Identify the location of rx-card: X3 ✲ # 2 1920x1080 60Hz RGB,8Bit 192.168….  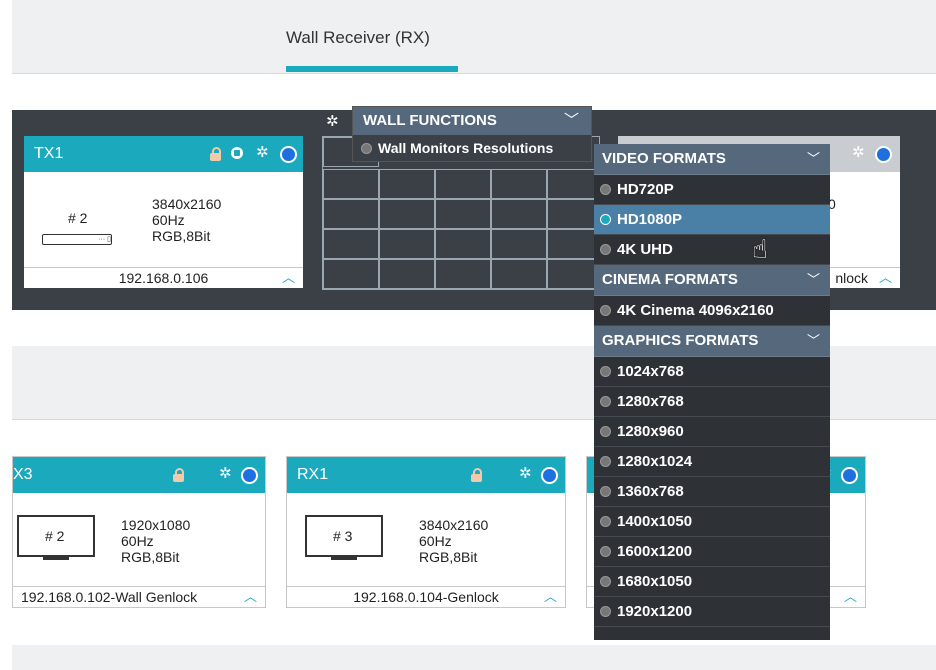
(139, 532).